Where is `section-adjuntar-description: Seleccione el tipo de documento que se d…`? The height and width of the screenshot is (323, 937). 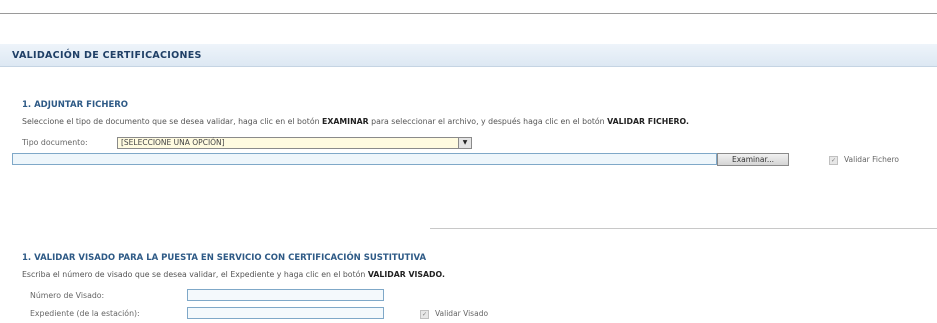 section-adjuntar-description: Seleccione el tipo de documento que se d… is located at coordinates (355, 121).